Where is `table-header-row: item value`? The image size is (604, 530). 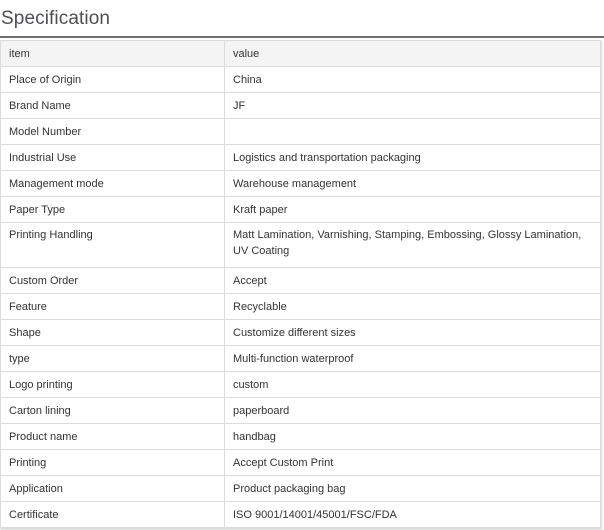 table-header-row: item value is located at coordinates (300, 53).